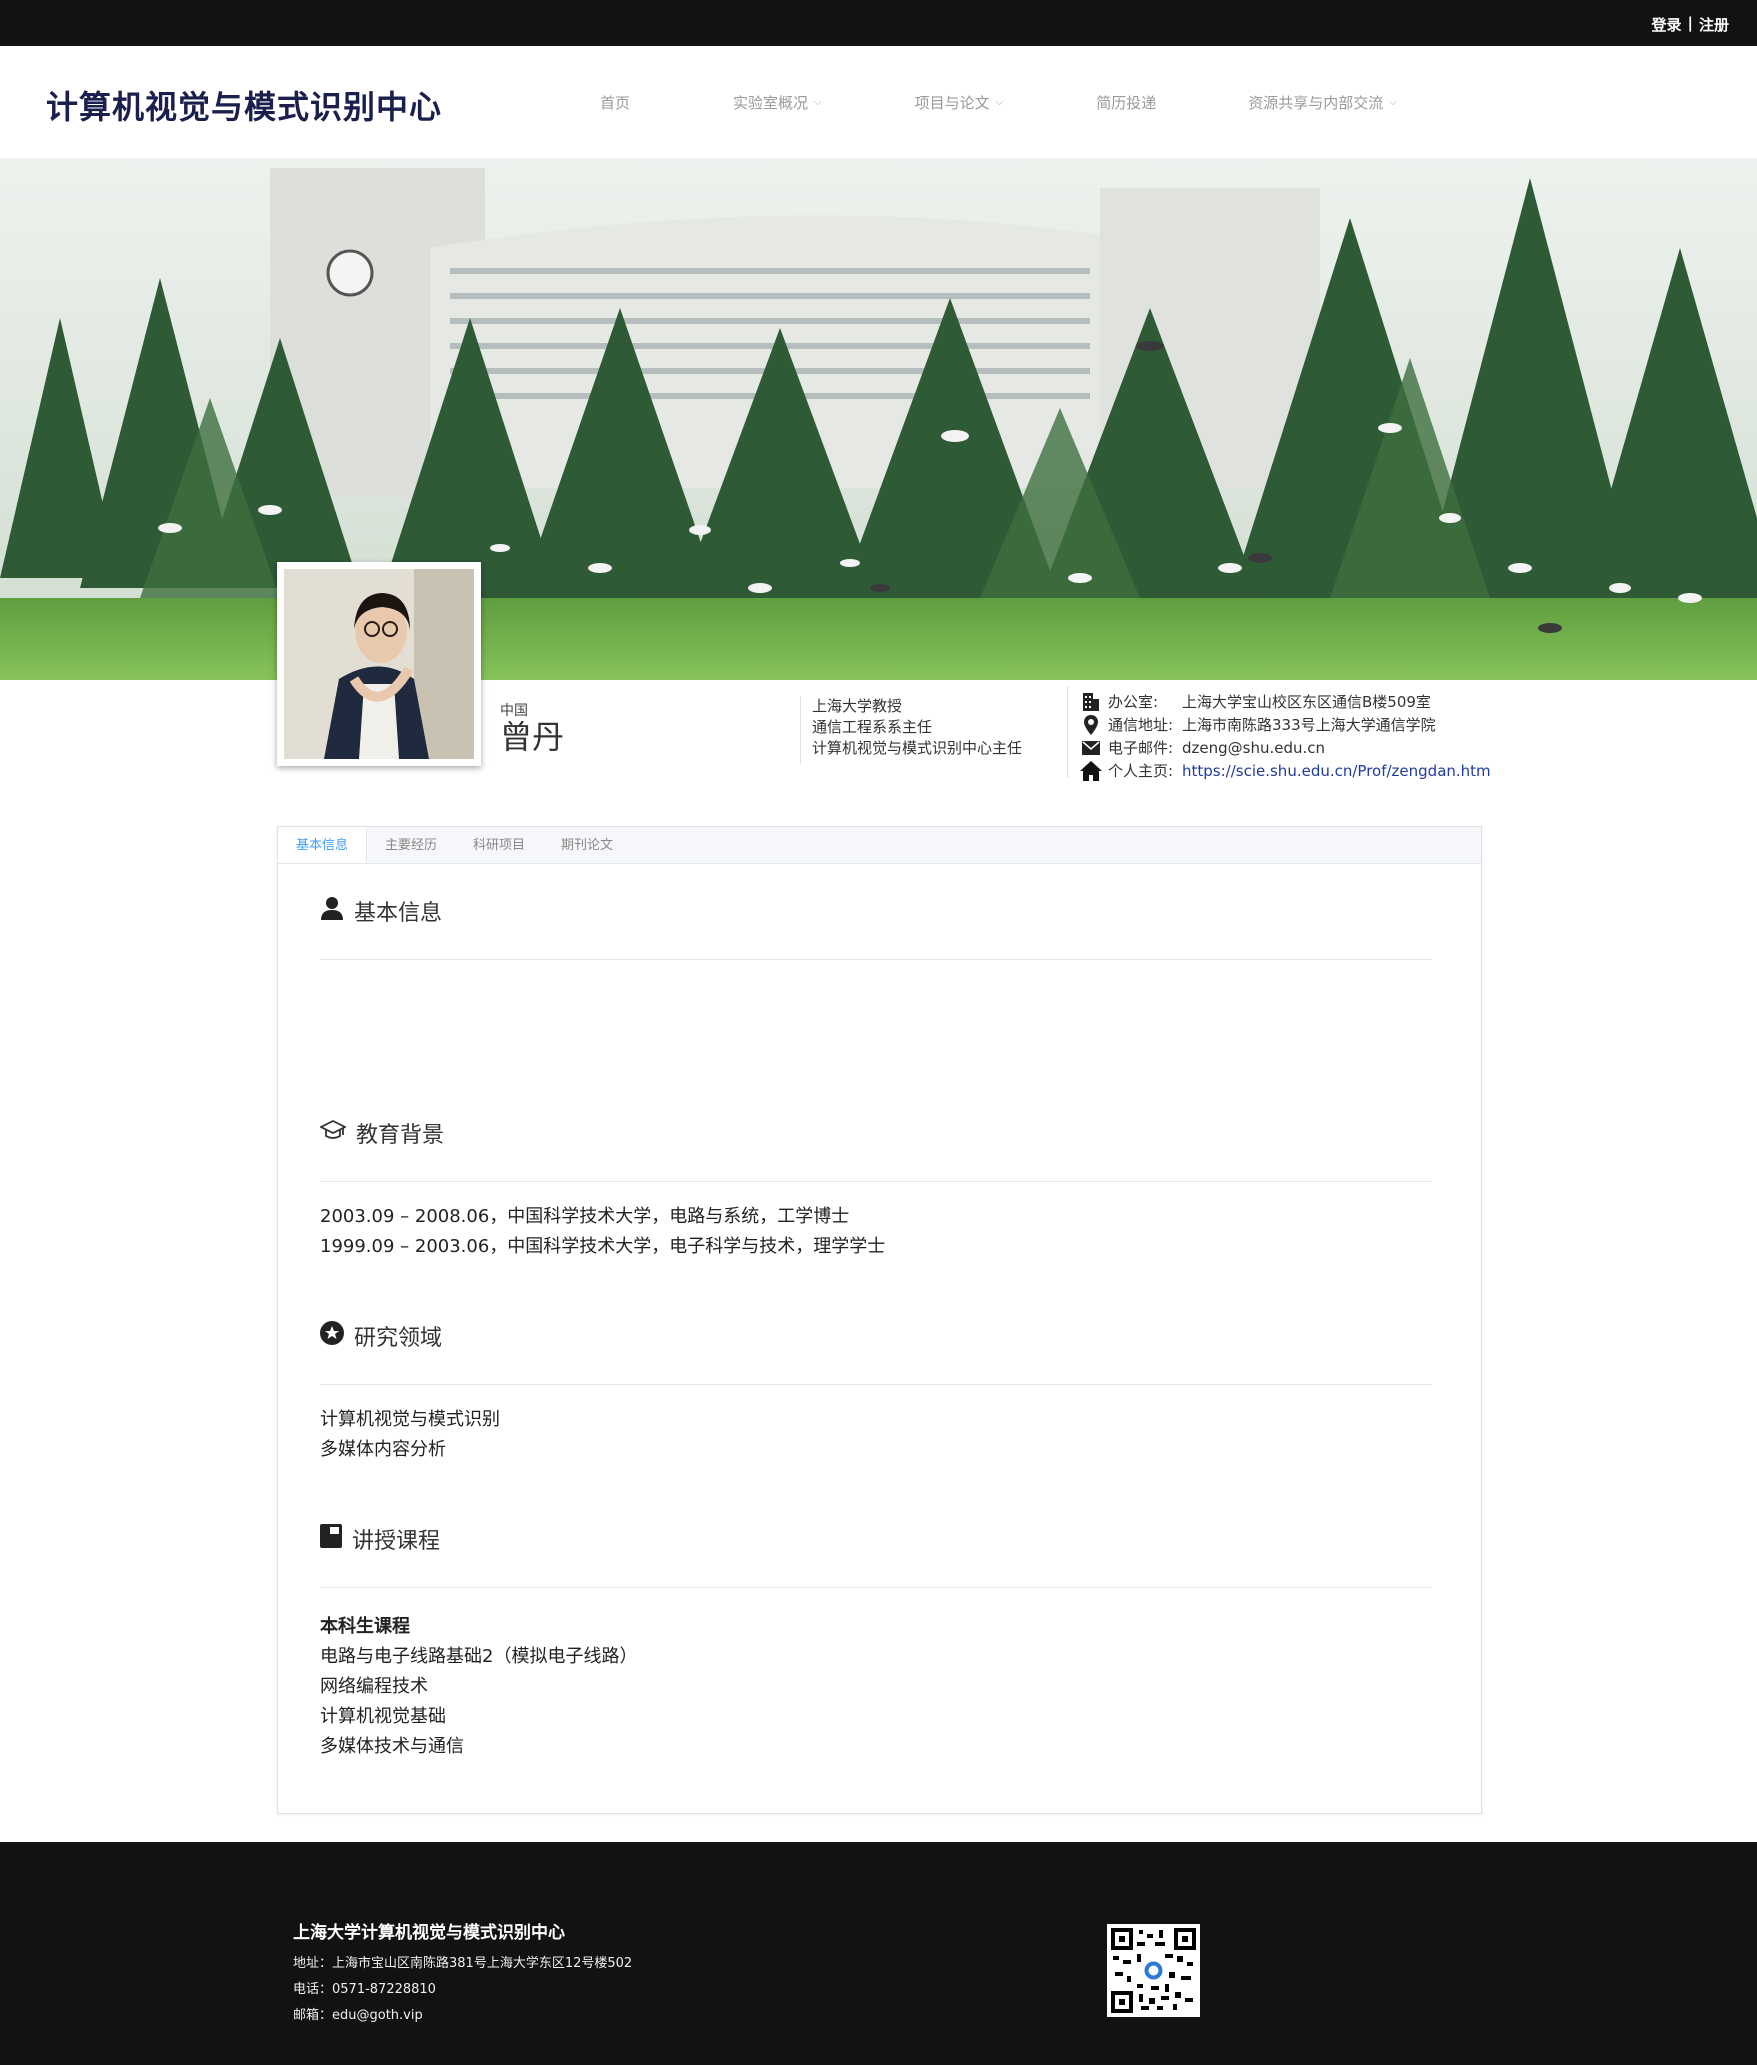 The height and width of the screenshot is (2065, 1757). What do you see at coordinates (585, 1216) in the screenshot?
I see `education-entry: 2003.09 – 2008.06，中国科学技术大学，电路与系统，工学博士` at bounding box center [585, 1216].